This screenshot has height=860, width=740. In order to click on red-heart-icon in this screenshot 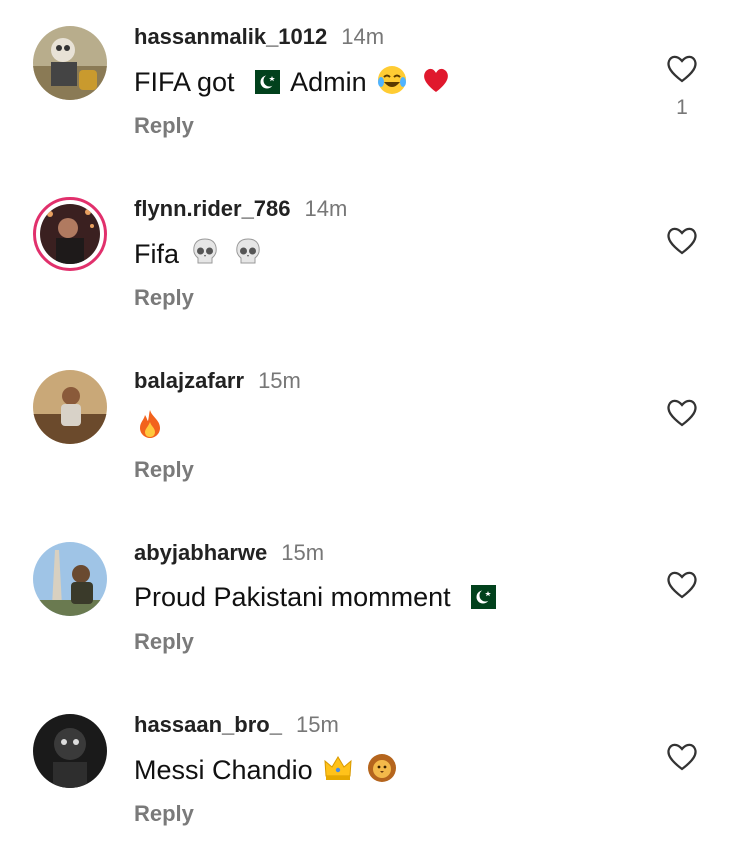, I will do `click(435, 80)`.